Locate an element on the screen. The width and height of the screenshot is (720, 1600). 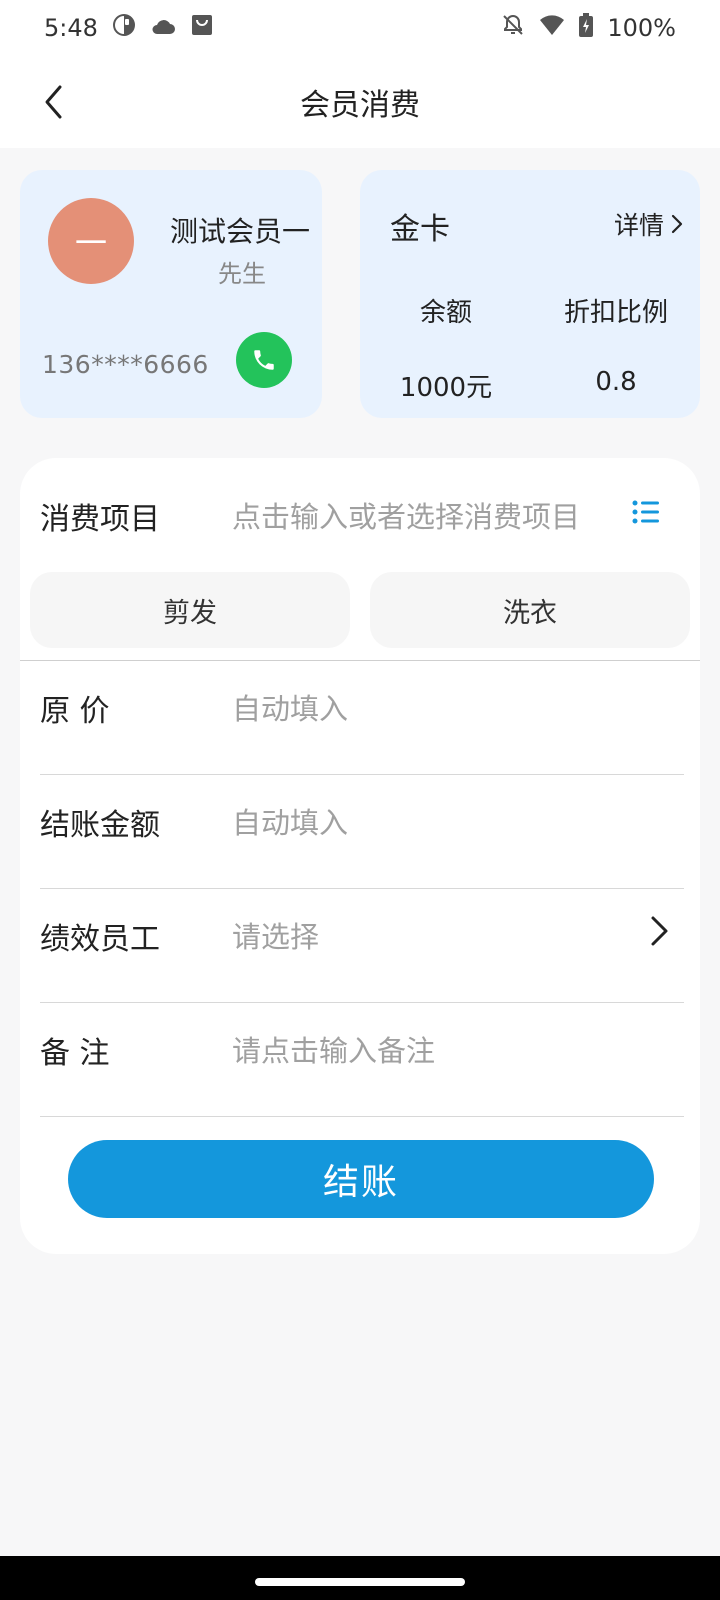
item-input: 点击输入或者选择消费项目 is located at coordinates (406, 515).